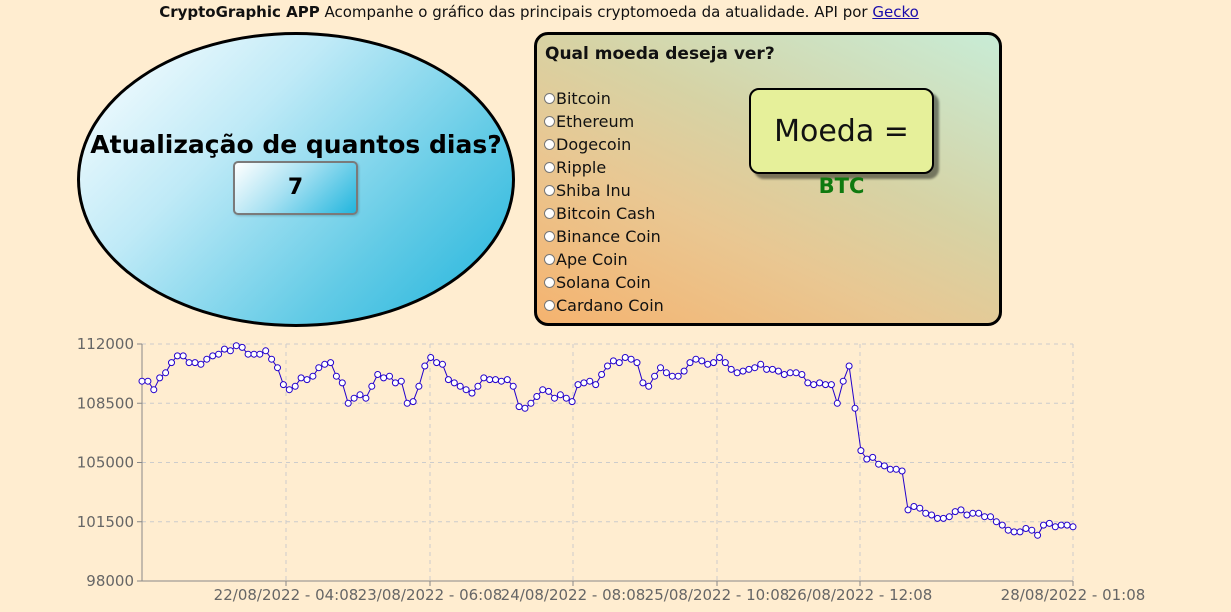  I want to click on coin-option-cardano-coin: Cardano Coin, so click(604, 305).